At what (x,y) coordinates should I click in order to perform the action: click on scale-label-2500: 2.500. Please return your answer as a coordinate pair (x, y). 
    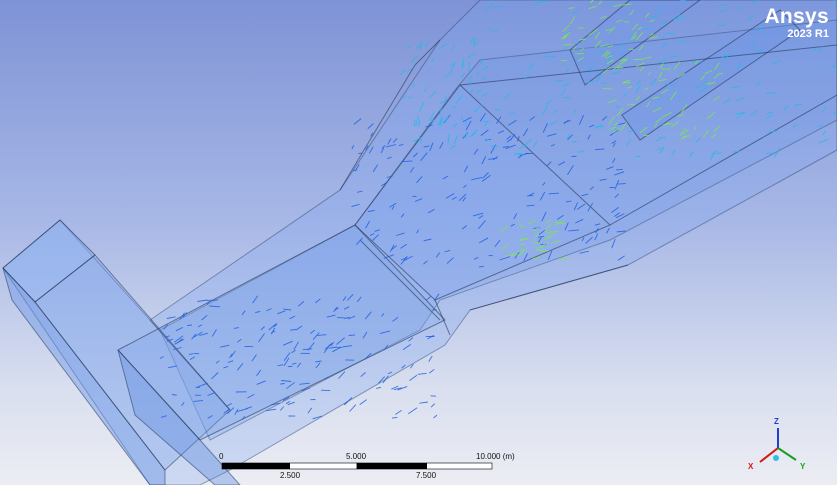
    Looking at the image, I should click on (290, 475).